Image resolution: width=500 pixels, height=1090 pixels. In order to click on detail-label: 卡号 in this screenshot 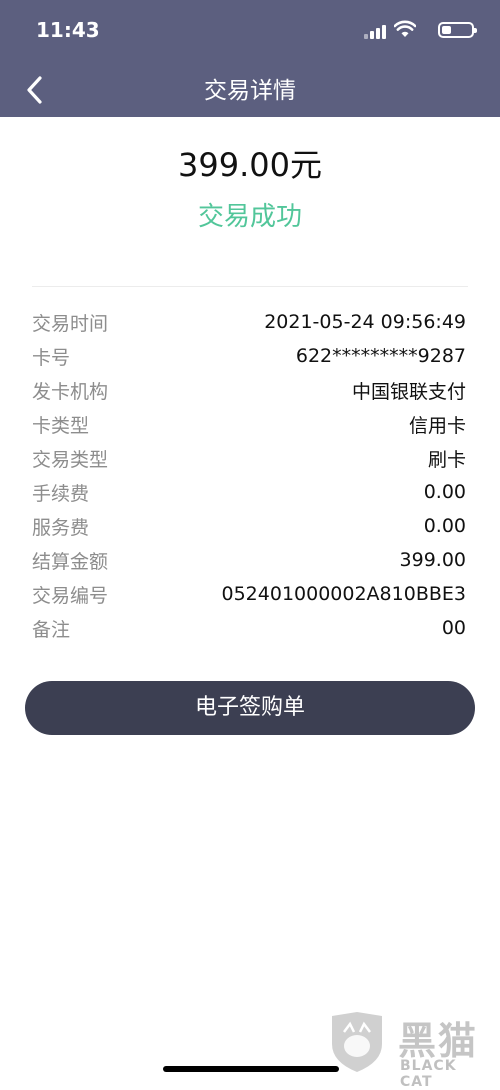, I will do `click(51, 357)`.